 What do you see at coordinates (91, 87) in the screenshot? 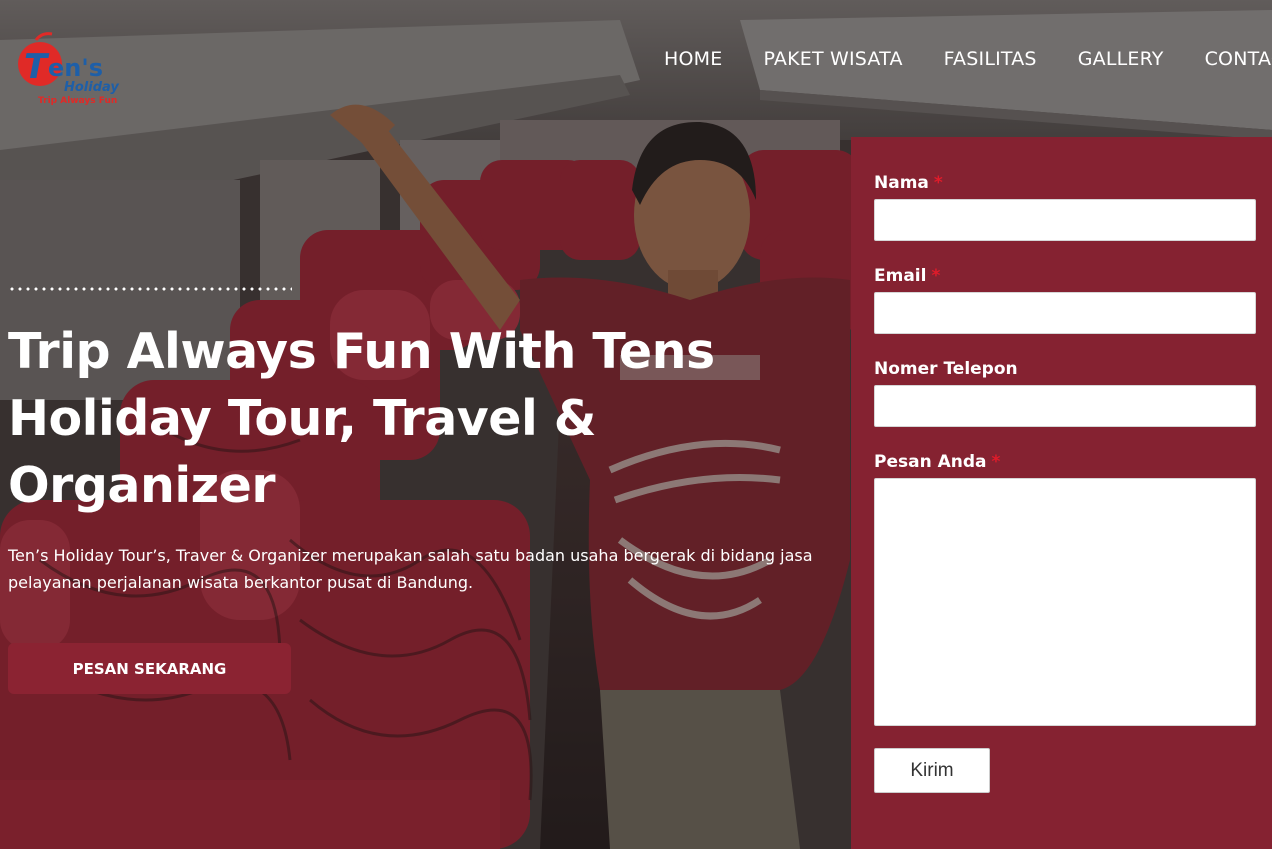
I see `svg-text: Holiday` at bounding box center [91, 87].